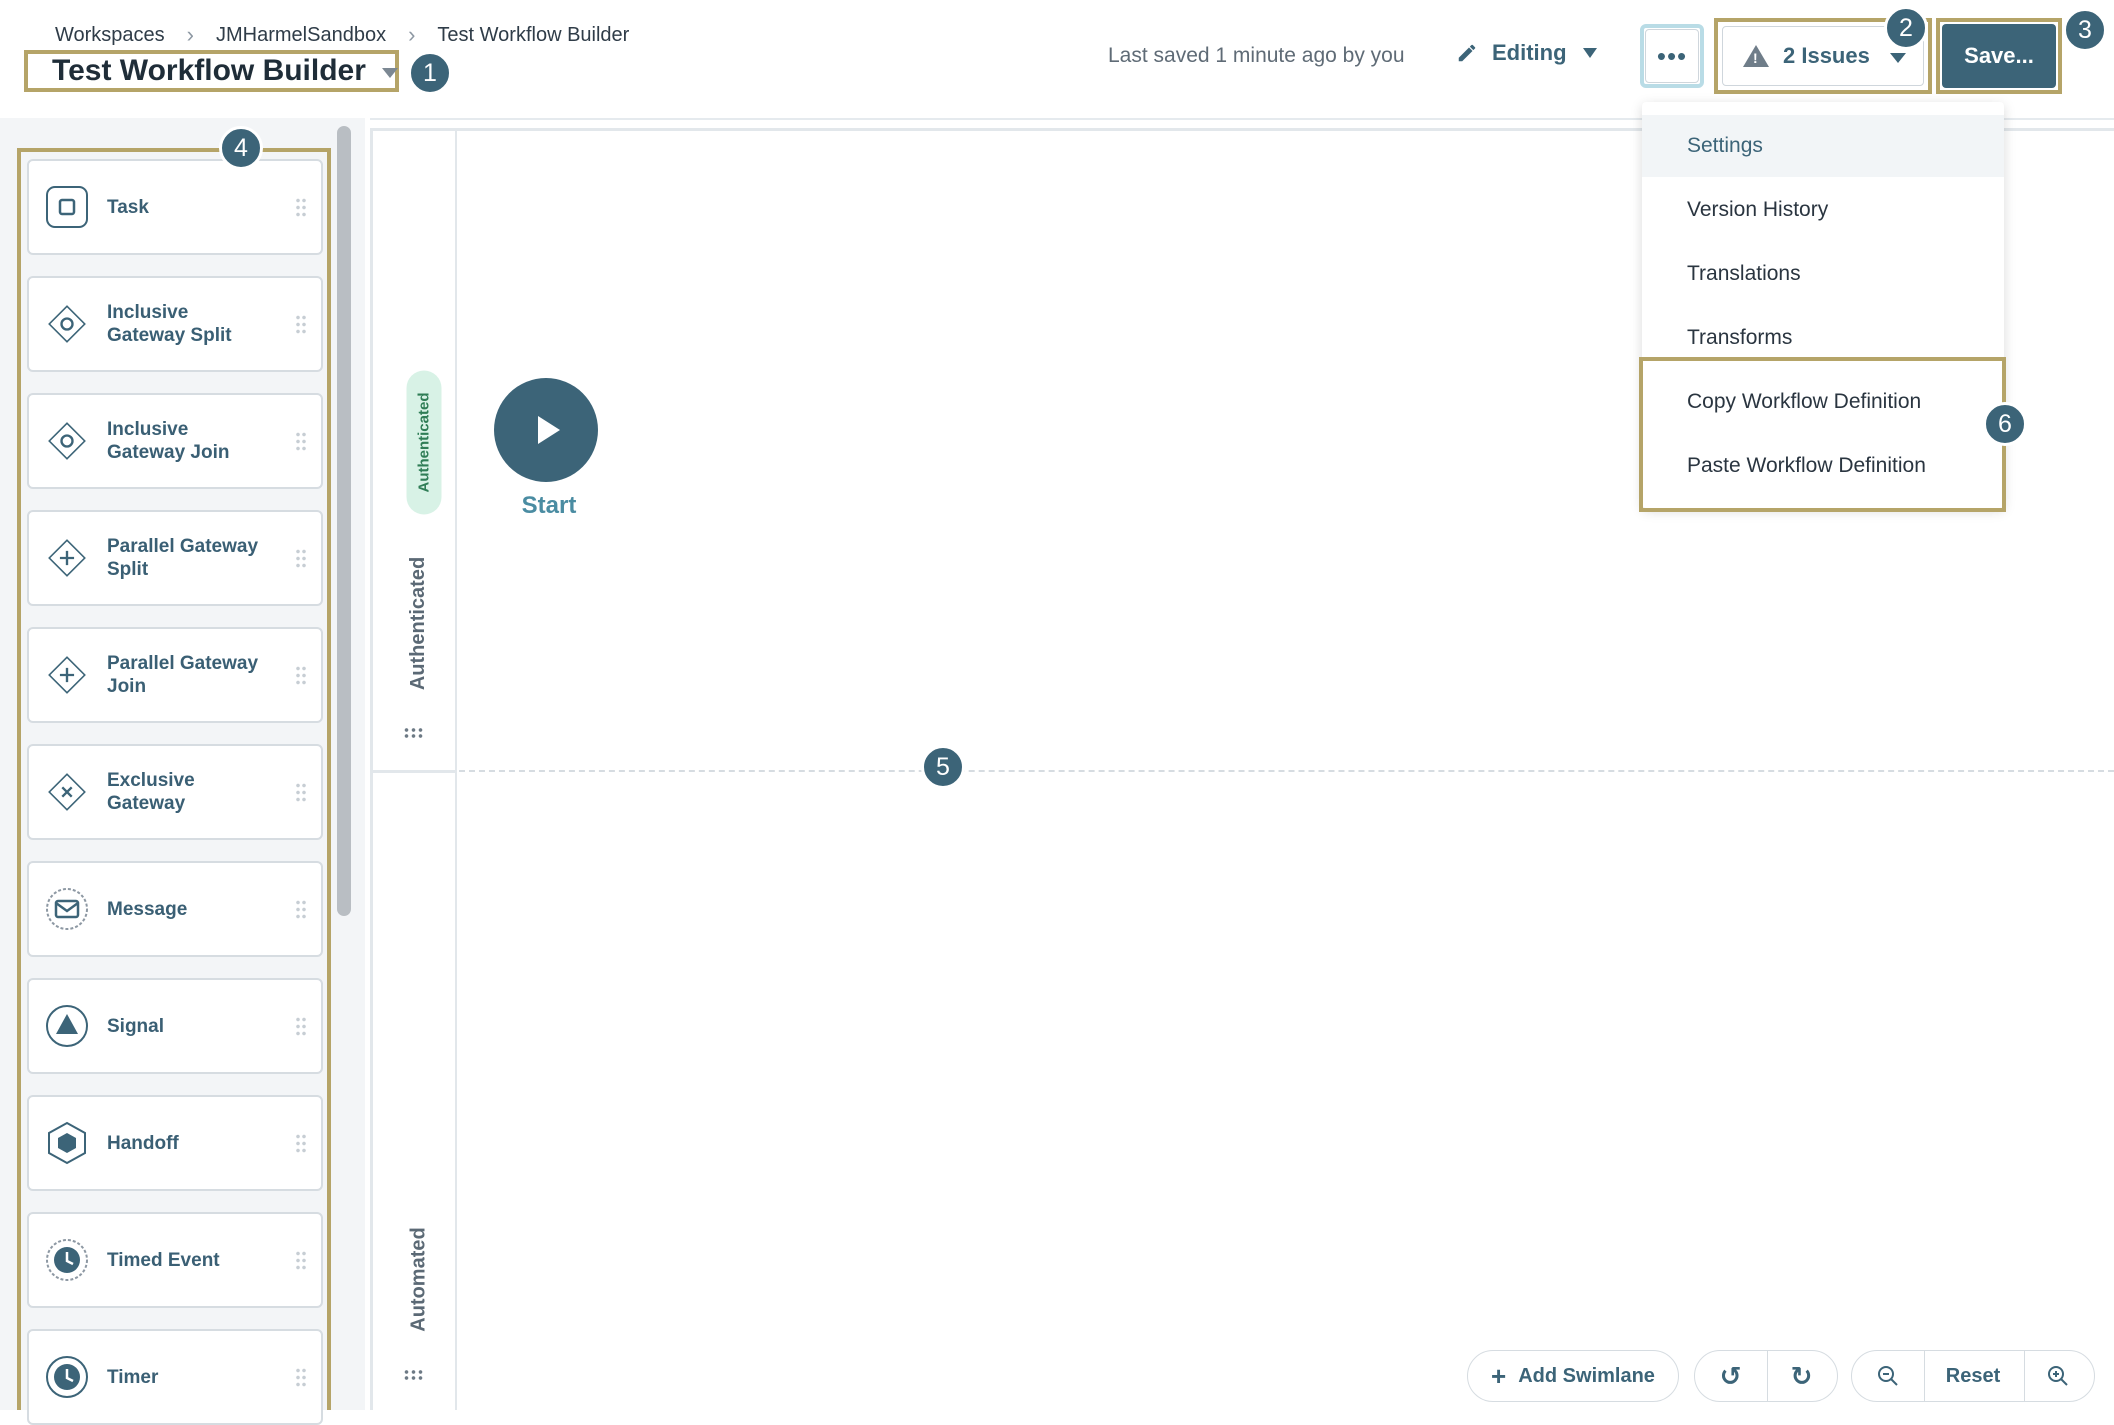 Image resolution: width=2114 pixels, height=1425 pixels. Describe the element at coordinates (1823, 146) in the screenshot. I see `menu-item-settings: Settings` at that location.